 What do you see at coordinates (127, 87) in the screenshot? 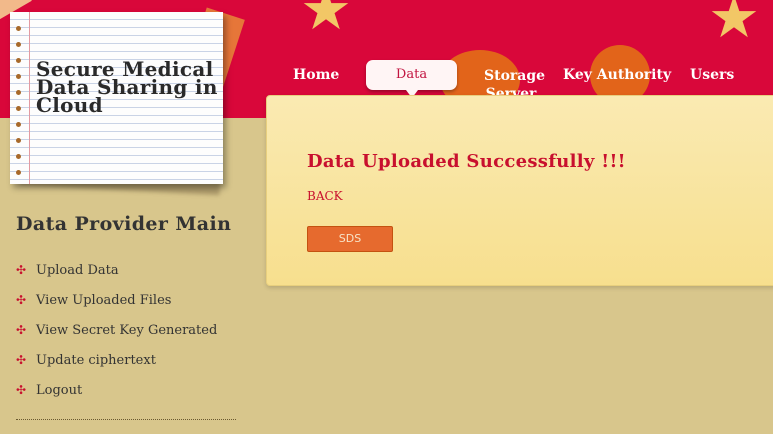
I see `site-title: Secure Medical Data Sharing in Cloud` at bounding box center [127, 87].